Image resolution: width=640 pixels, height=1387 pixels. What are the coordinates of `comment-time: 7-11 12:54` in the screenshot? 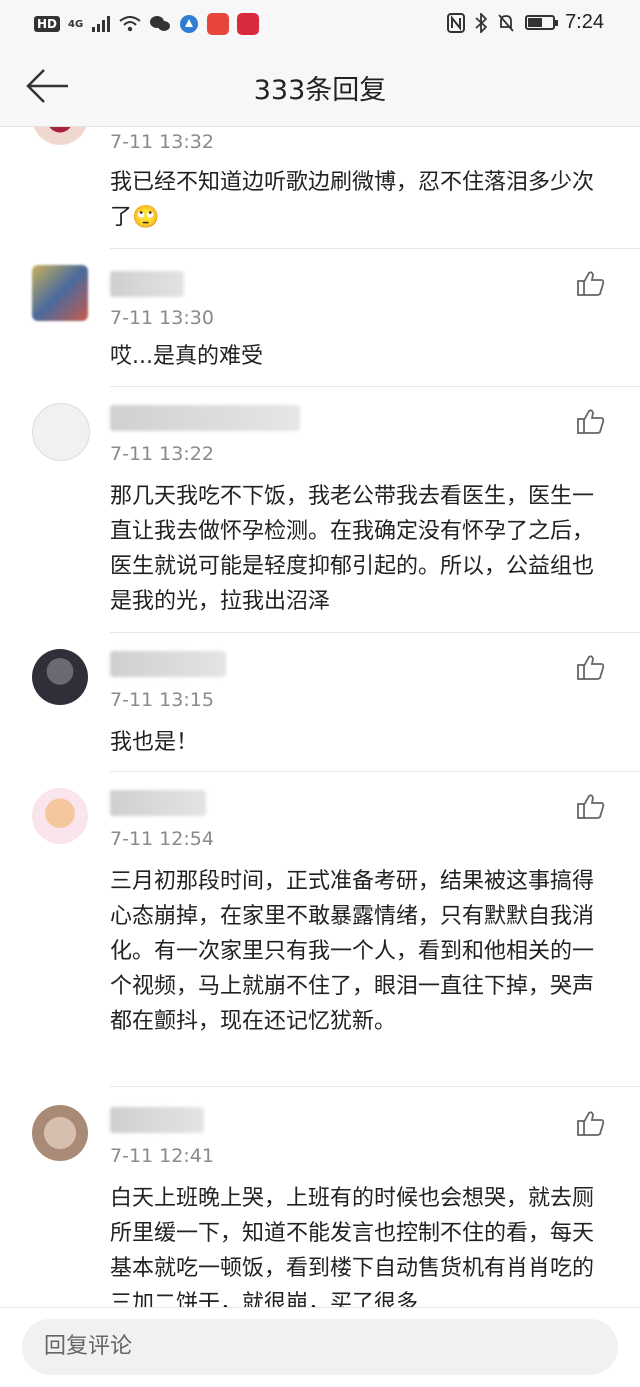 It's located at (162, 839).